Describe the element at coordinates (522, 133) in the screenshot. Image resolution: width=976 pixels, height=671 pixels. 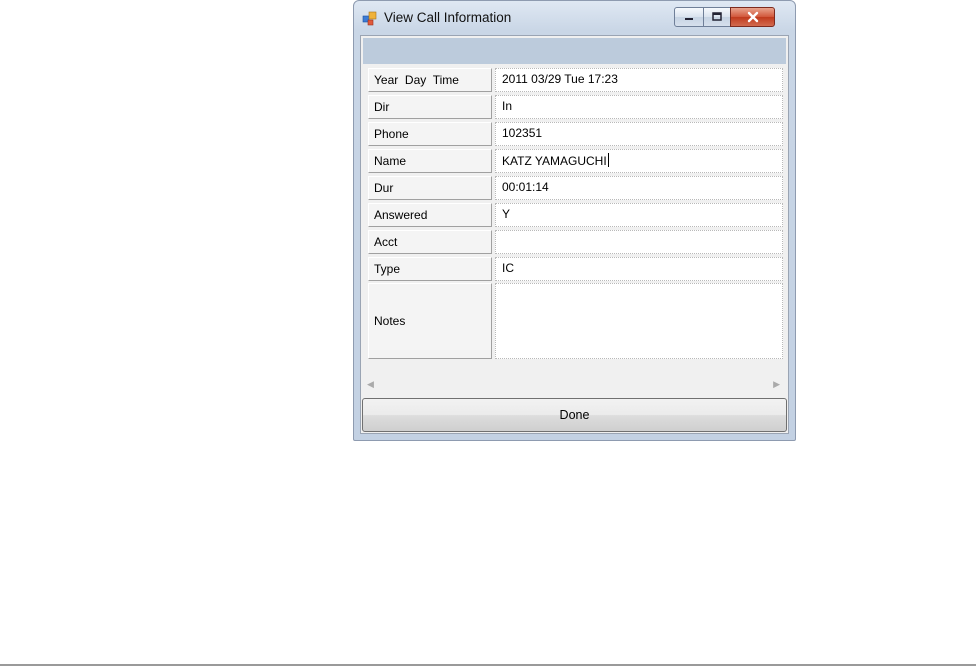
I see `field-value: 102351` at that location.